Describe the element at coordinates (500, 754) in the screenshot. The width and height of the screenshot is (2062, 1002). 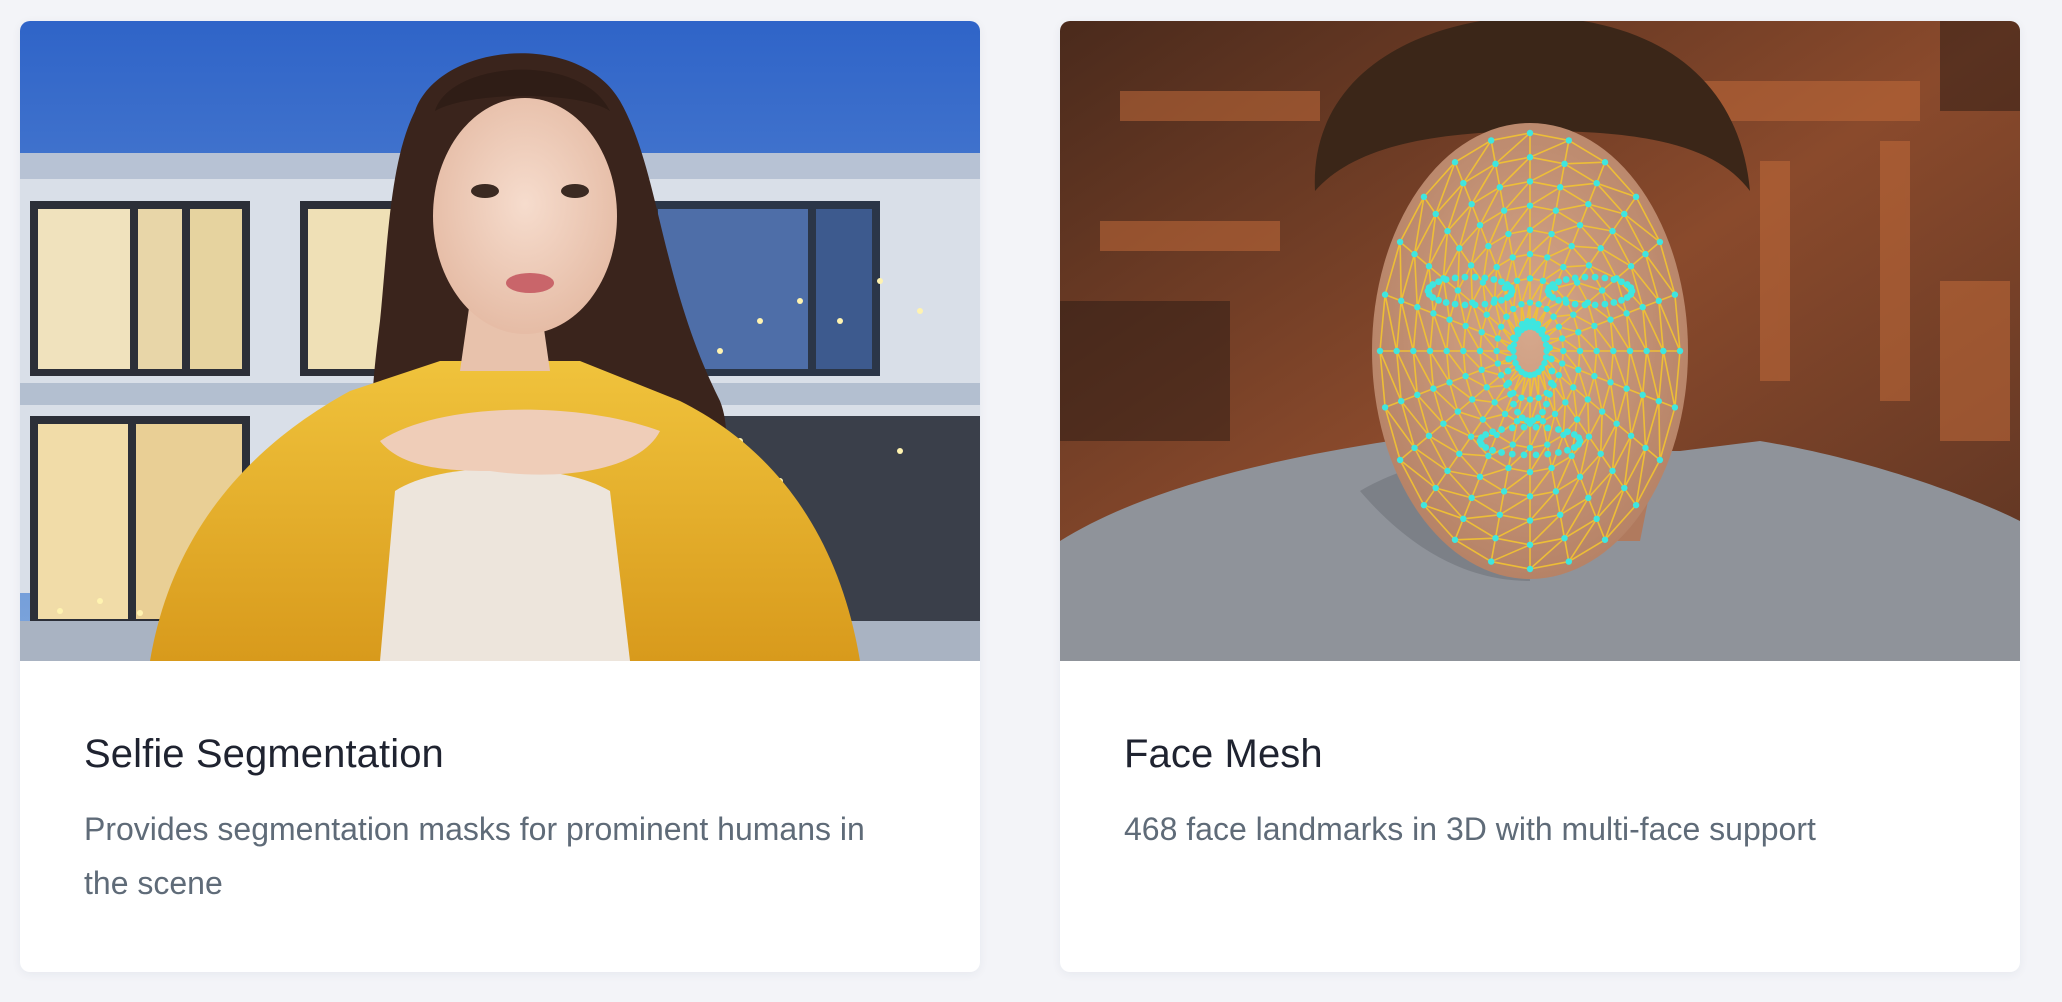
I see `card-title: Selfie Segmentation` at that location.